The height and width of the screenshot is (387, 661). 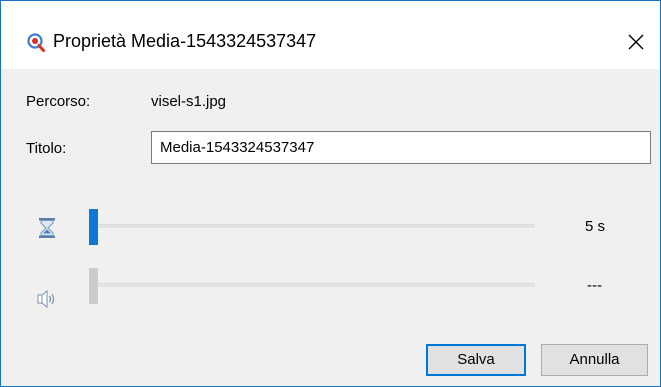 What do you see at coordinates (636, 42) in the screenshot?
I see `close-icon` at bounding box center [636, 42].